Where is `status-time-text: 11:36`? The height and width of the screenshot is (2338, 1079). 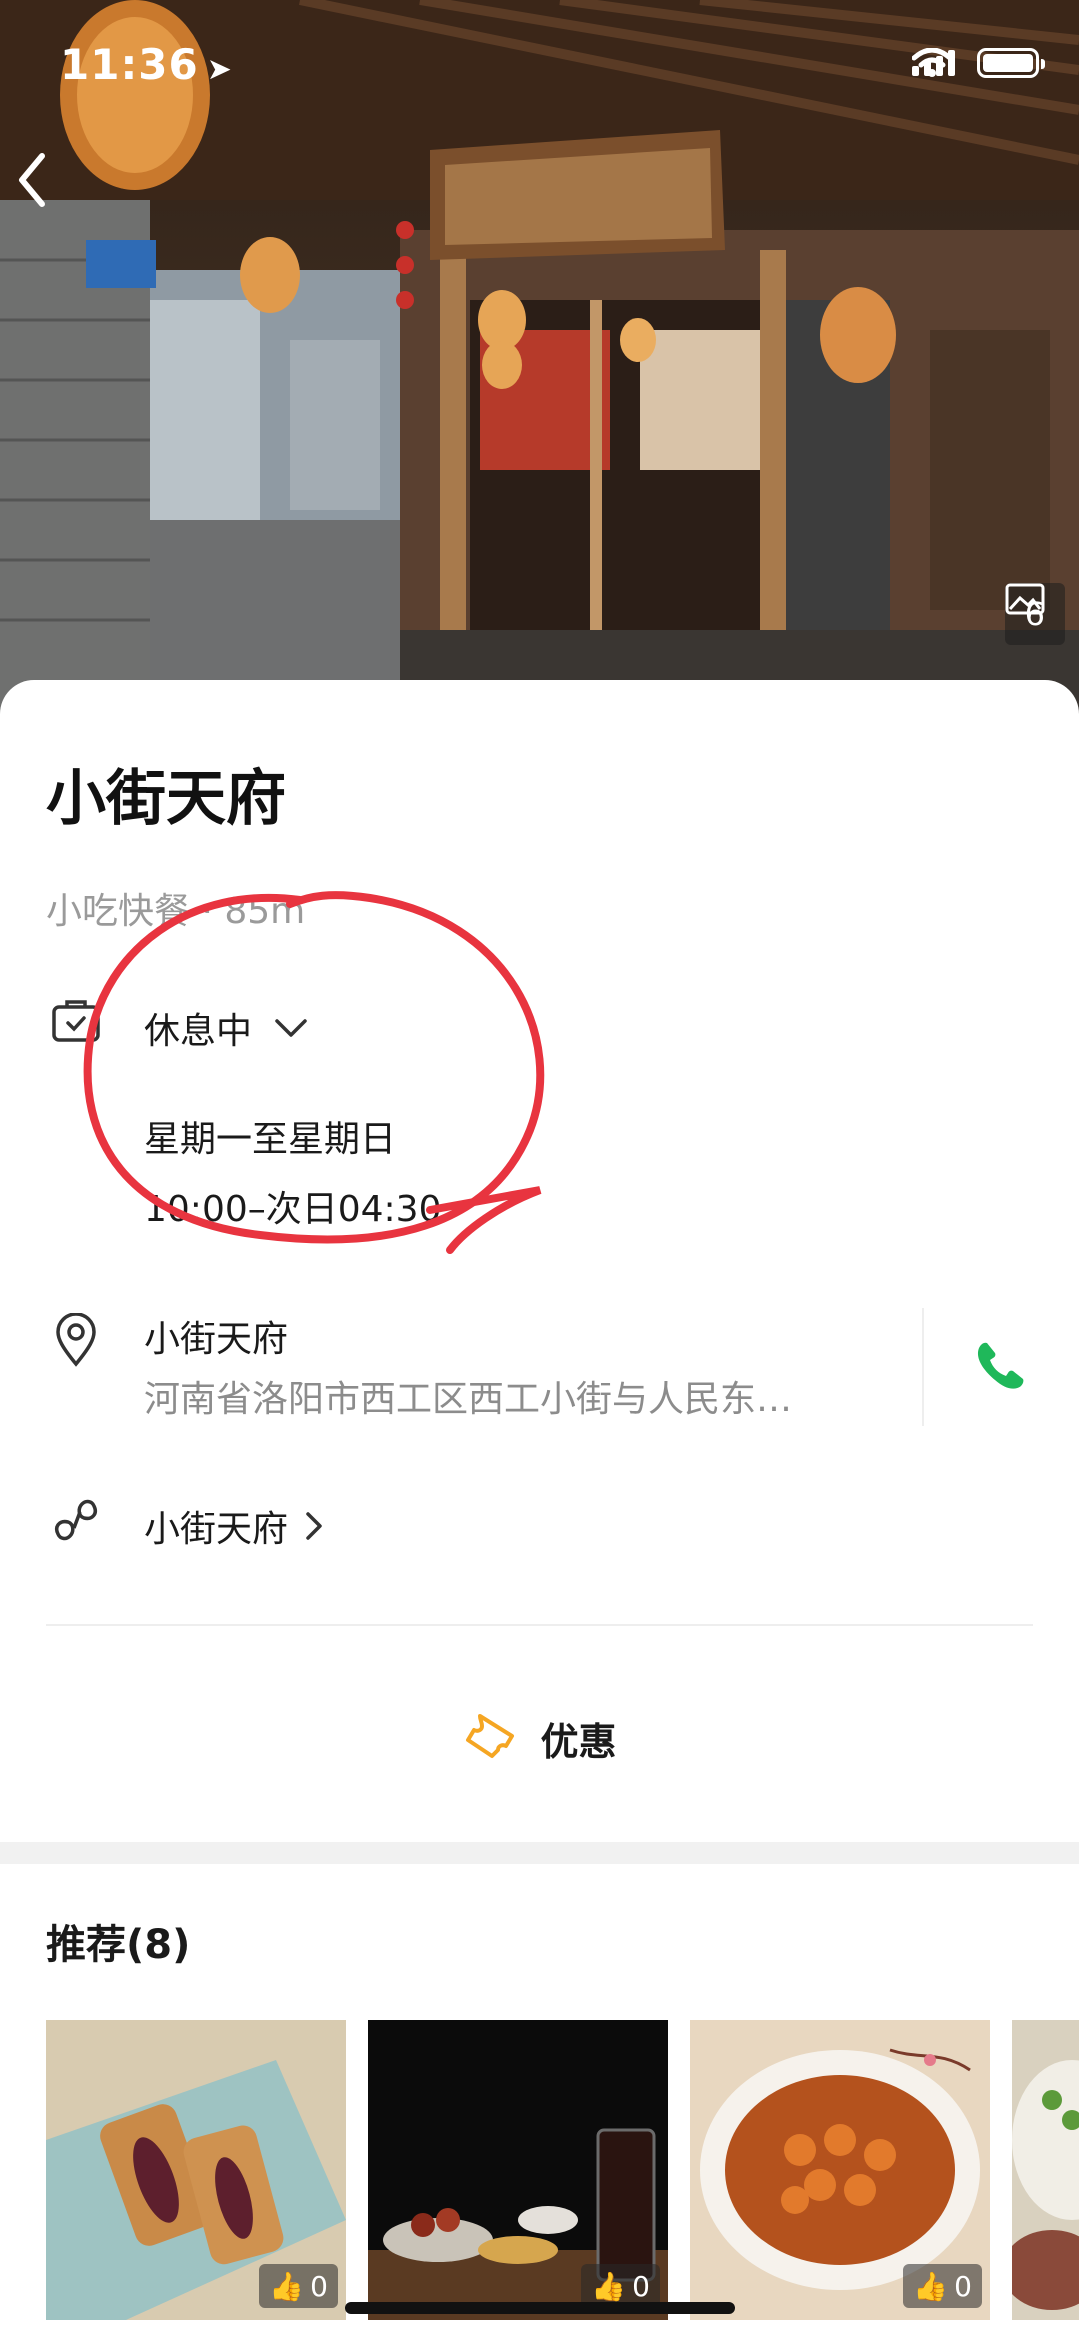 status-time-text: 11:36 is located at coordinates (129, 64).